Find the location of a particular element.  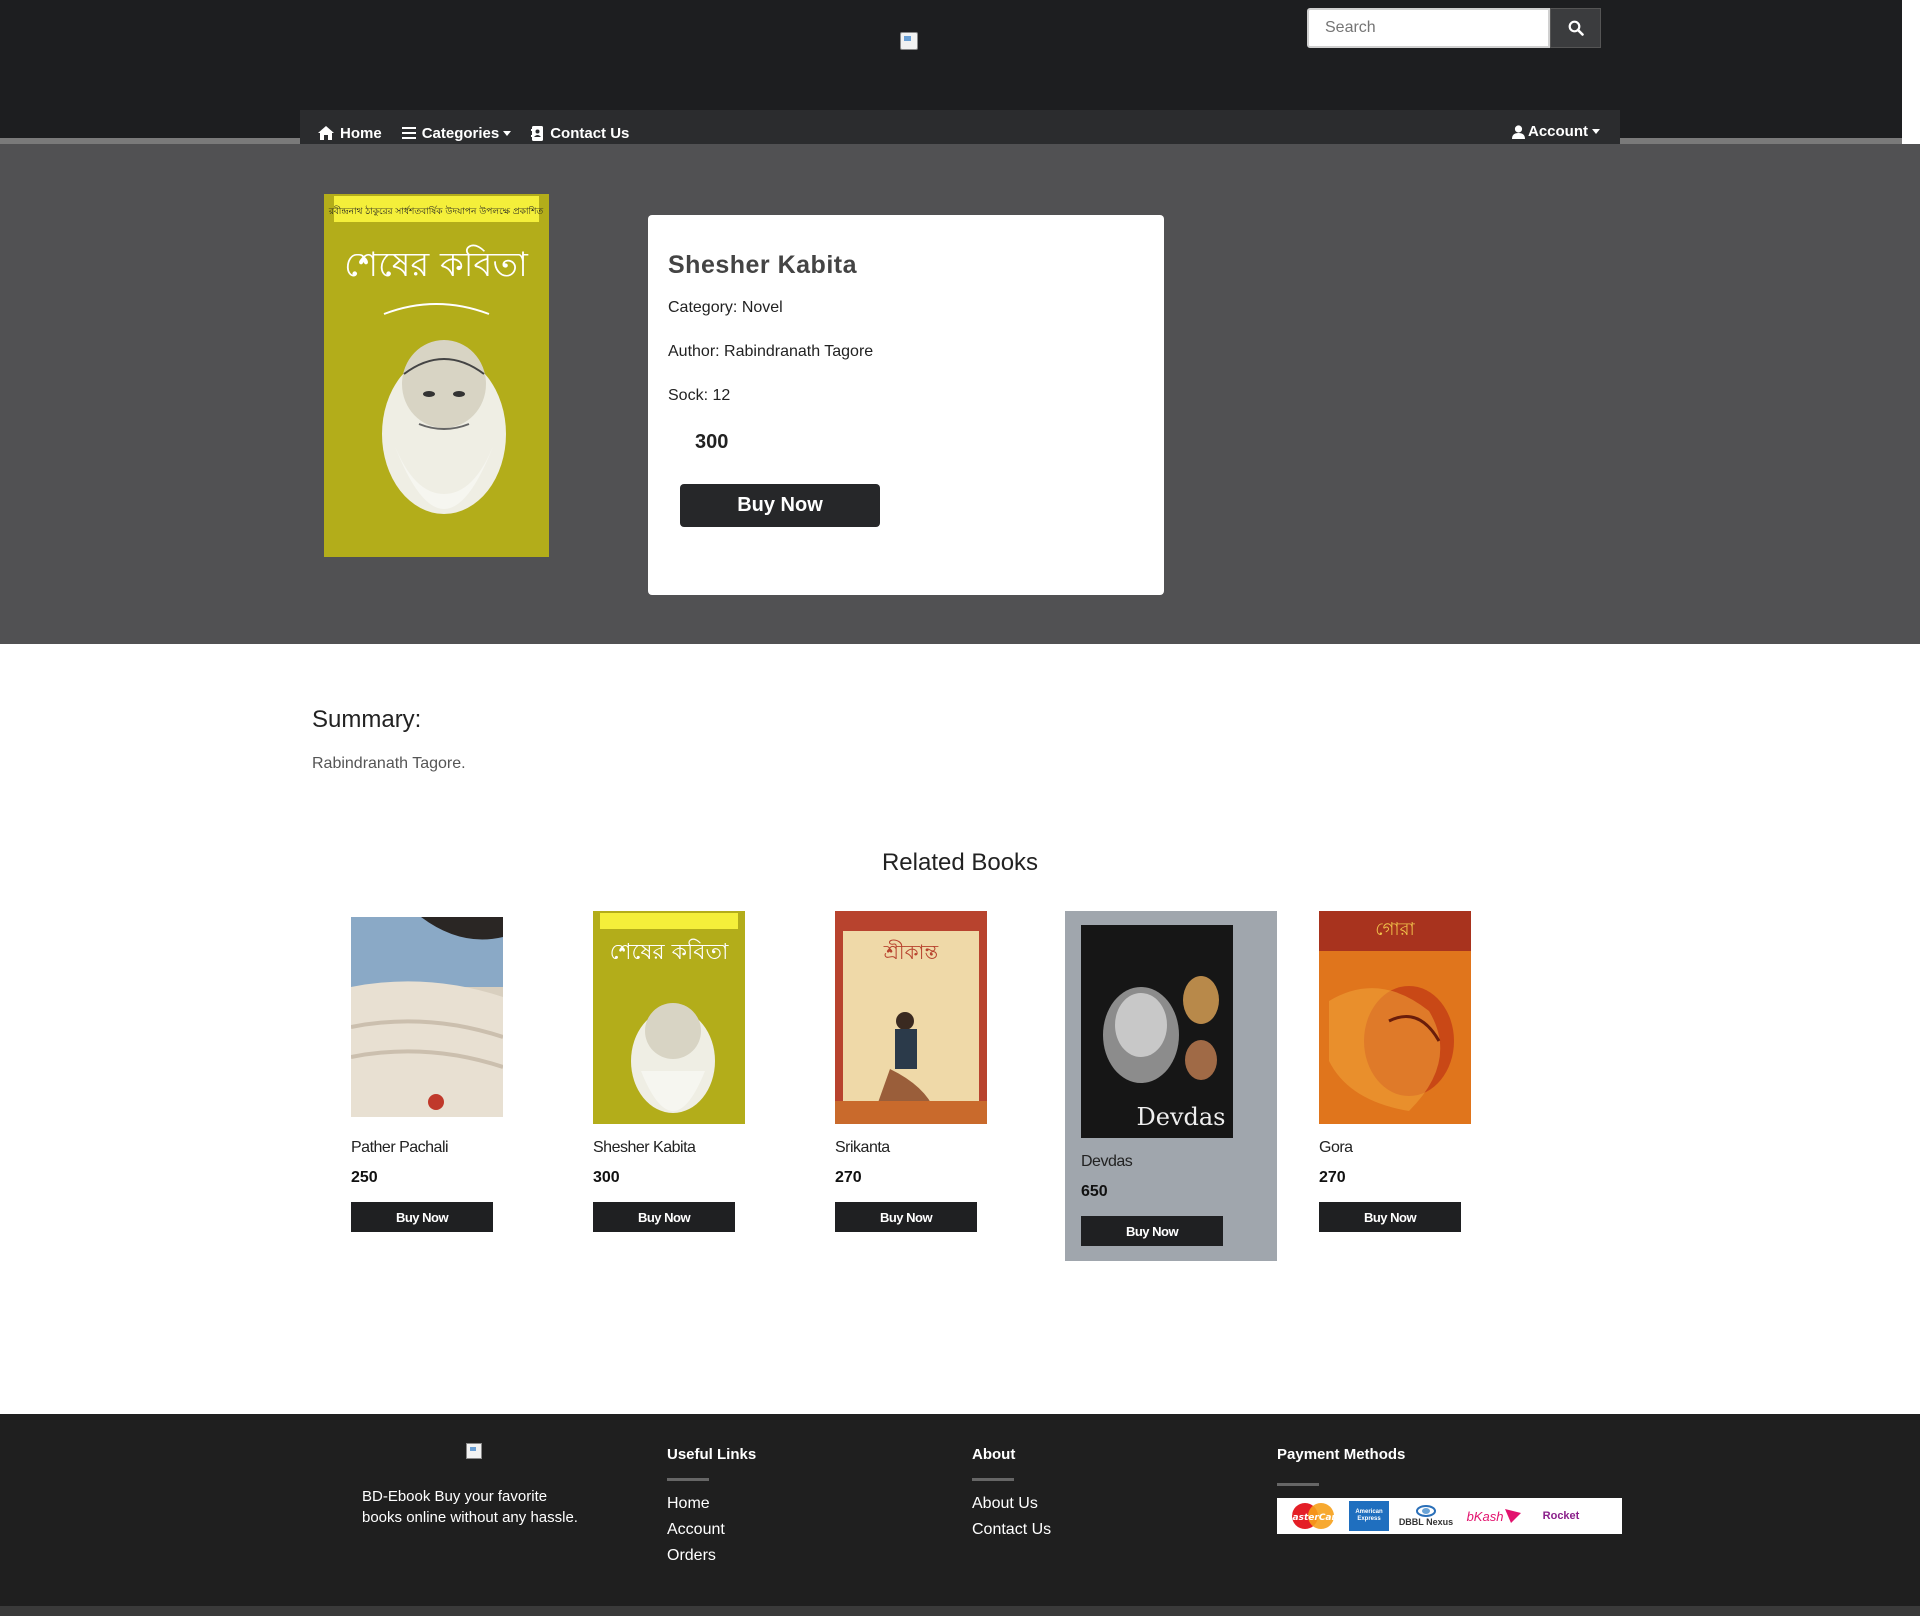

book-card: গোরা Gora 270 Buy Now is located at coordinates (1404, 1076).